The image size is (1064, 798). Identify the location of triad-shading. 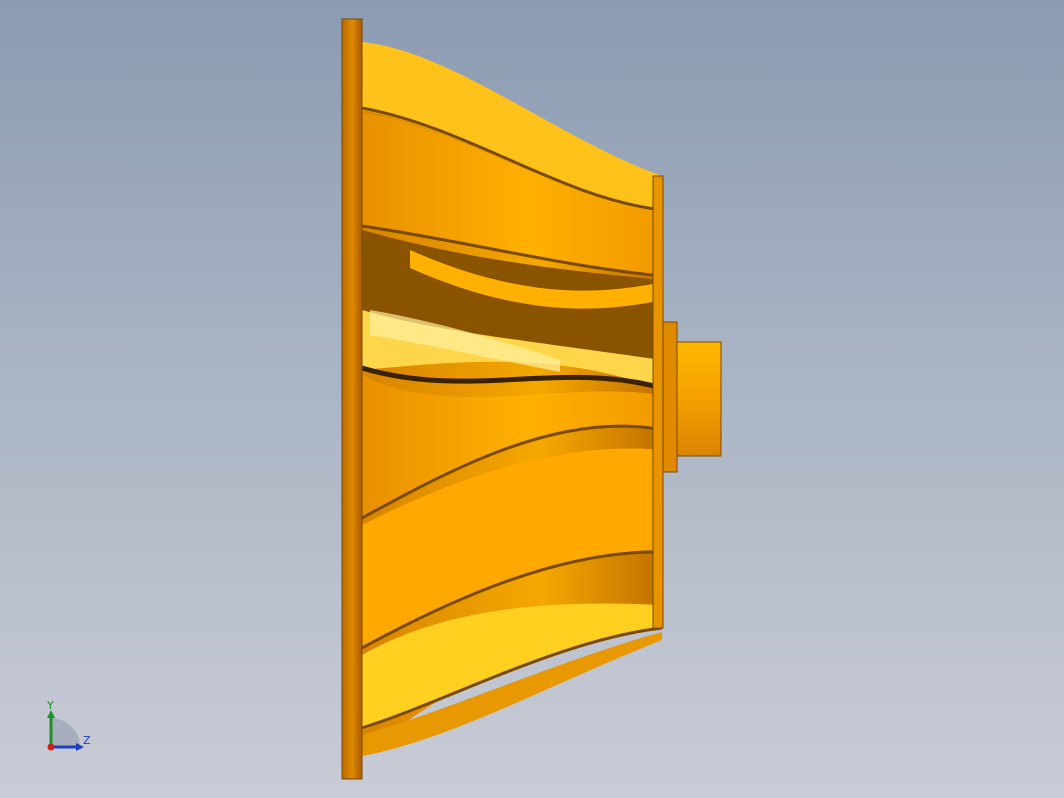
(65, 732).